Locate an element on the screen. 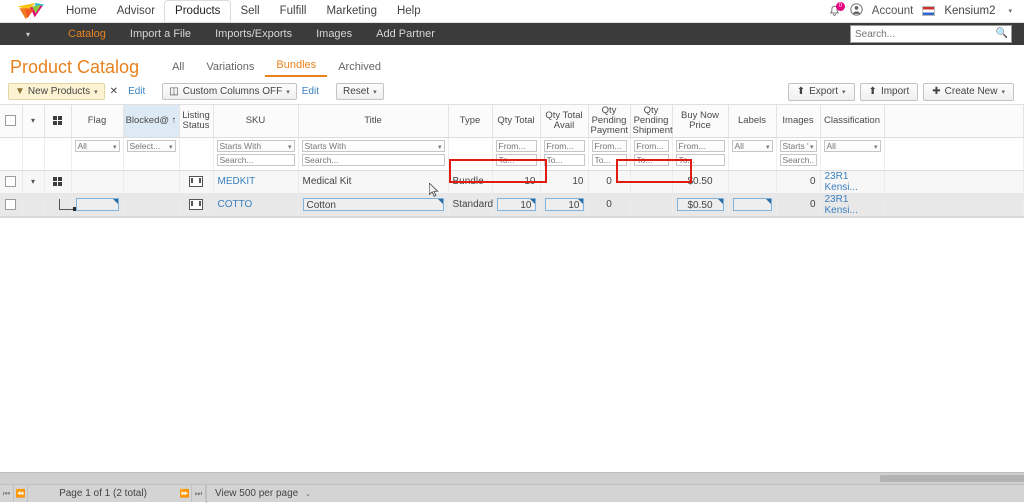 The height and width of the screenshot is (503, 1024). row-images-cell: 0 is located at coordinates (798, 182).